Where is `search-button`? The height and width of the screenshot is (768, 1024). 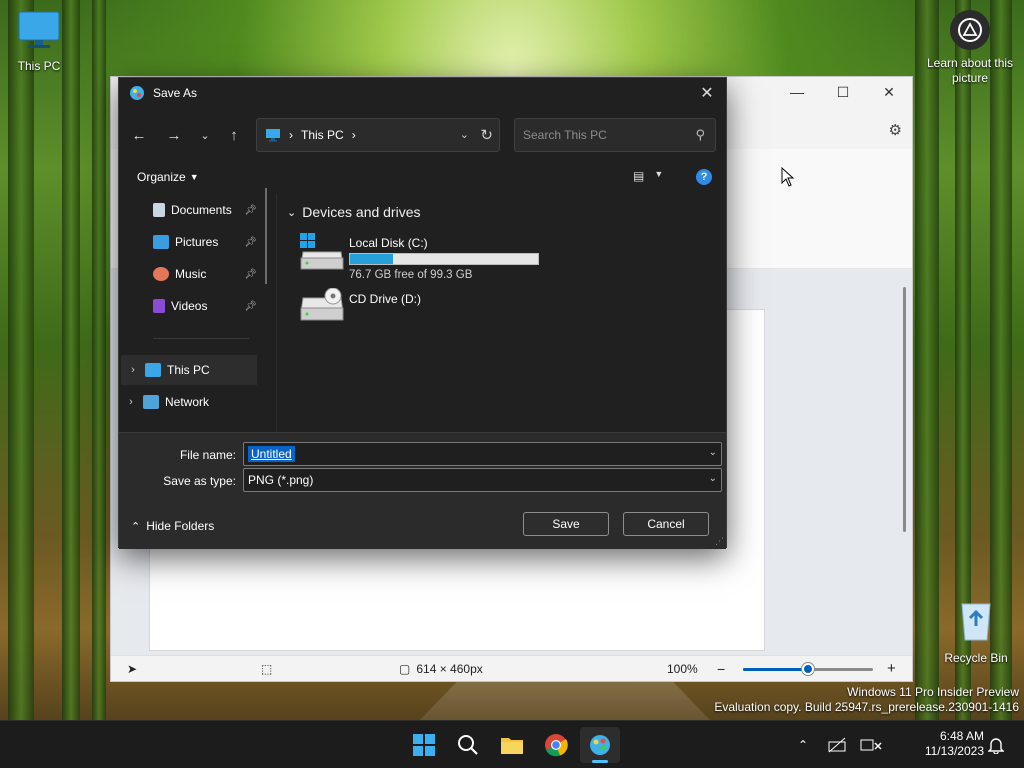
search-button is located at coordinates (468, 745).